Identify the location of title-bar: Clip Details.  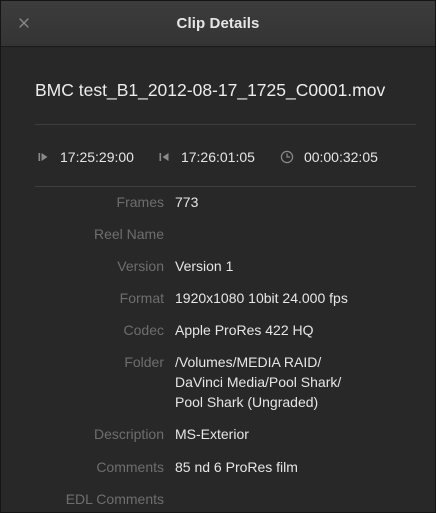
(218, 24).